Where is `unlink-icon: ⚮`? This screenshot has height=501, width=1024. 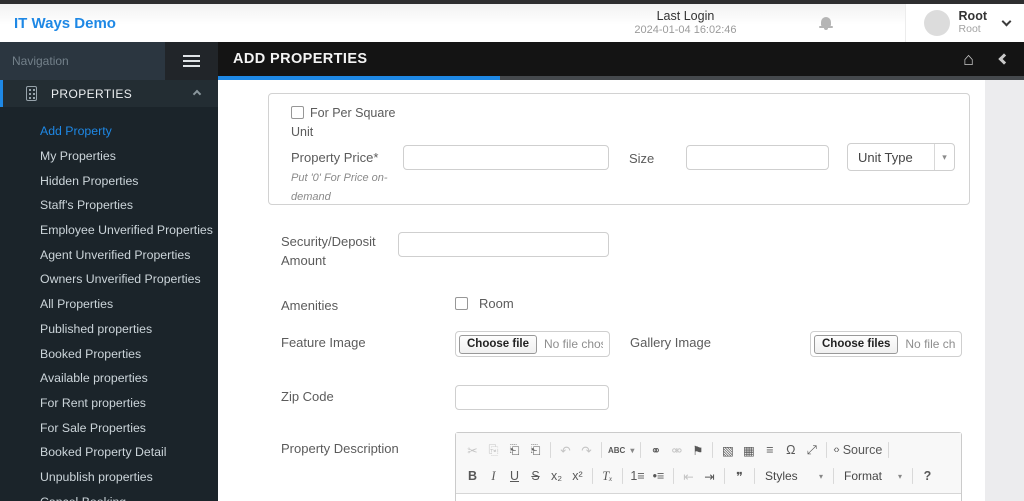 unlink-icon: ⚮ is located at coordinates (676, 450).